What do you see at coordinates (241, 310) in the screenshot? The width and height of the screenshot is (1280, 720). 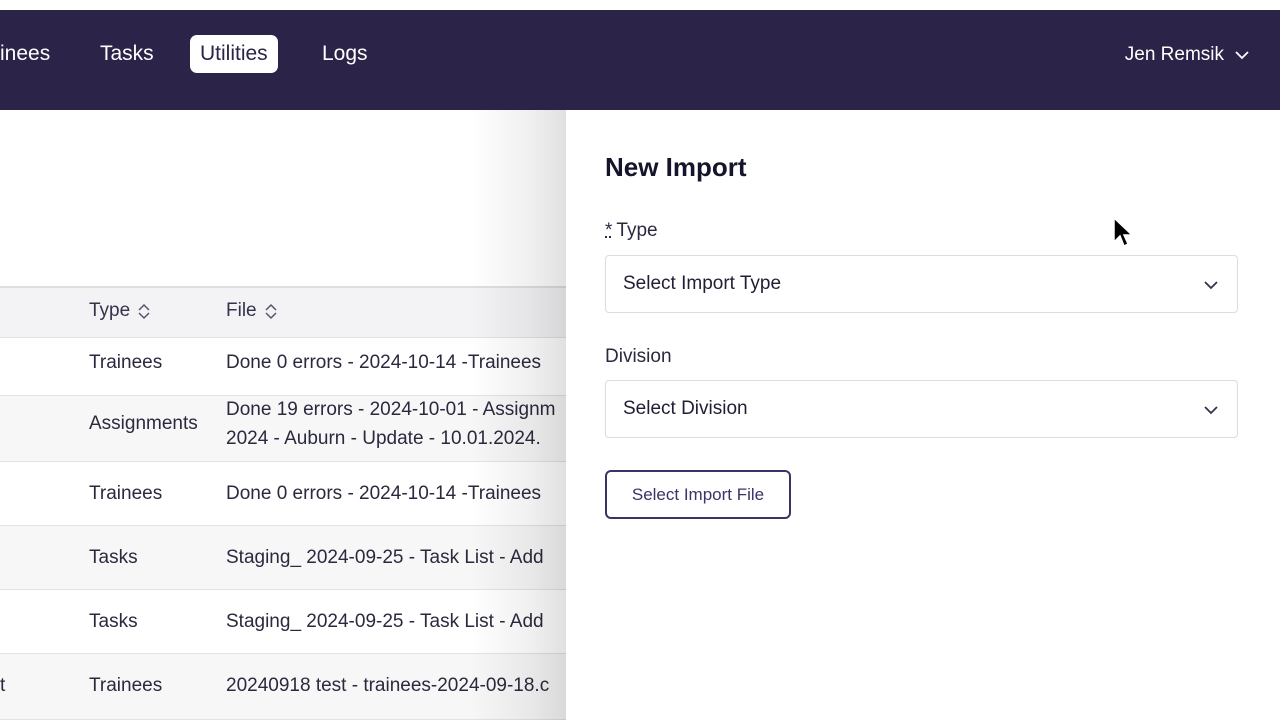 I see `column-header-label: File` at bounding box center [241, 310].